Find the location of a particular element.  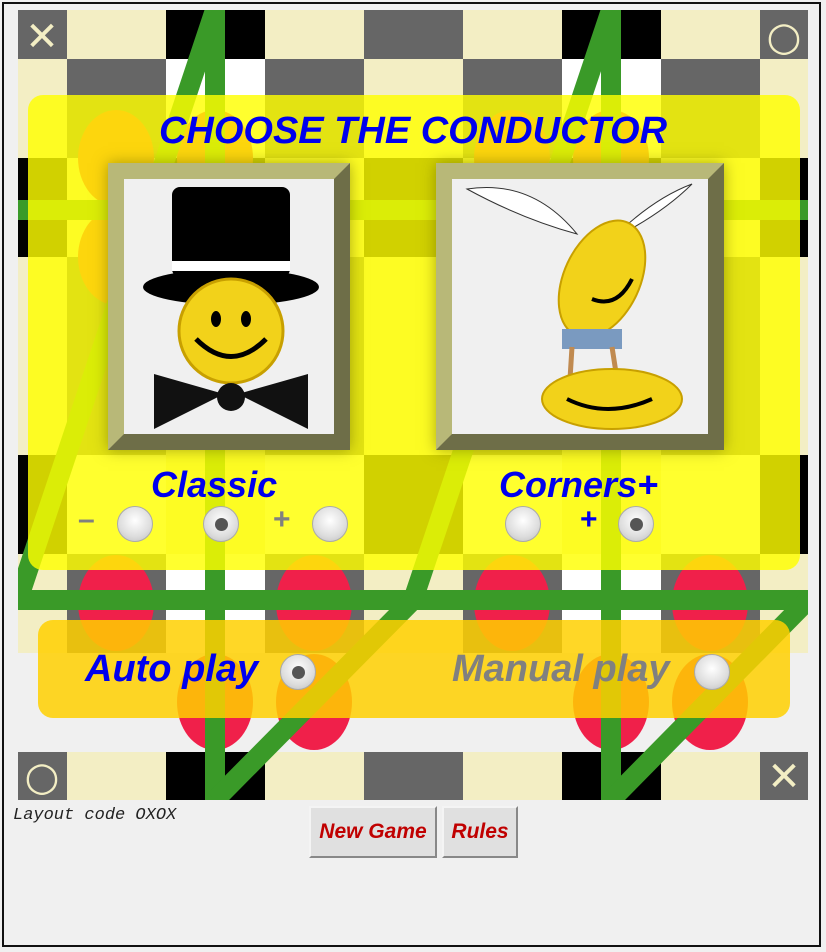

auto-play-label: Auto play is located at coordinates (171, 669).